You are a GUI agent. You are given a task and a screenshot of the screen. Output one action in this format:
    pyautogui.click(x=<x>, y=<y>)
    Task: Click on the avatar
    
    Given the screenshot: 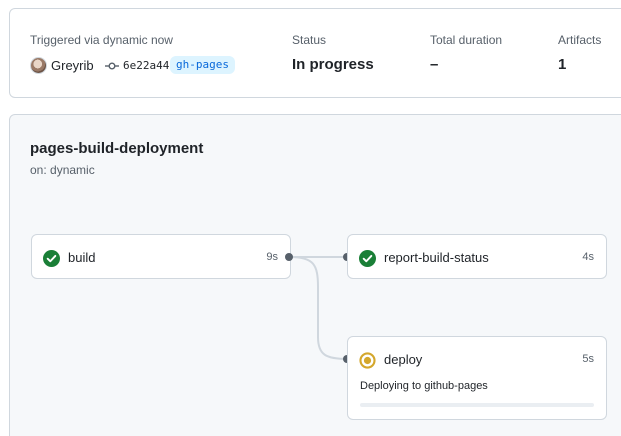 What is the action you would take?
    pyautogui.click(x=38, y=65)
    